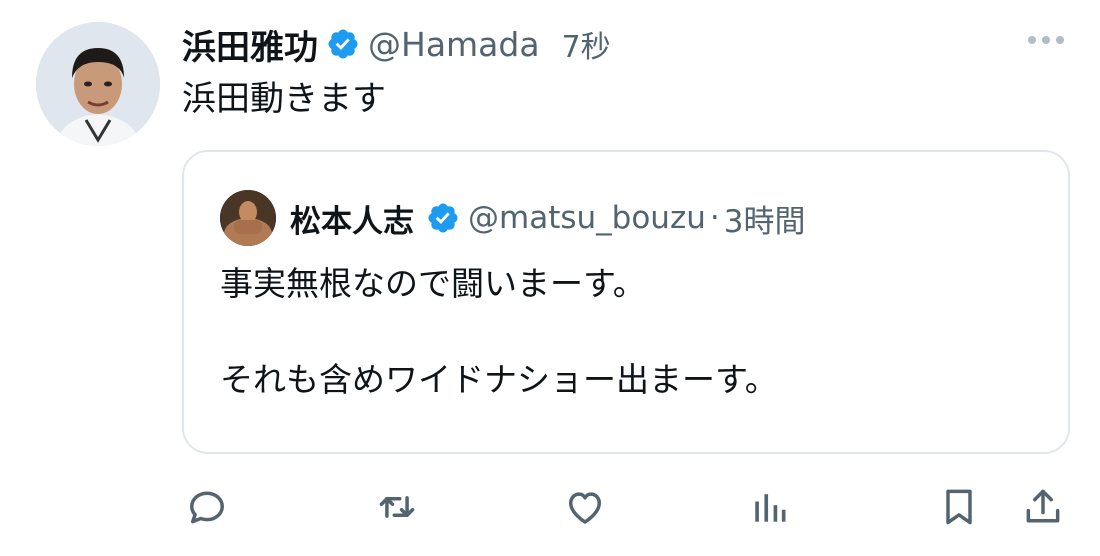 The image size is (1100, 556). What do you see at coordinates (207, 507) in the screenshot?
I see `reply-icon` at bounding box center [207, 507].